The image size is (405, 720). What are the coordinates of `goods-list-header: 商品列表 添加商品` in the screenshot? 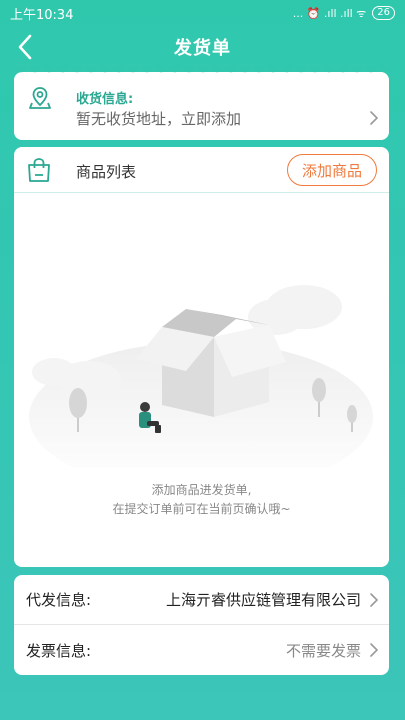 It's located at (201, 170).